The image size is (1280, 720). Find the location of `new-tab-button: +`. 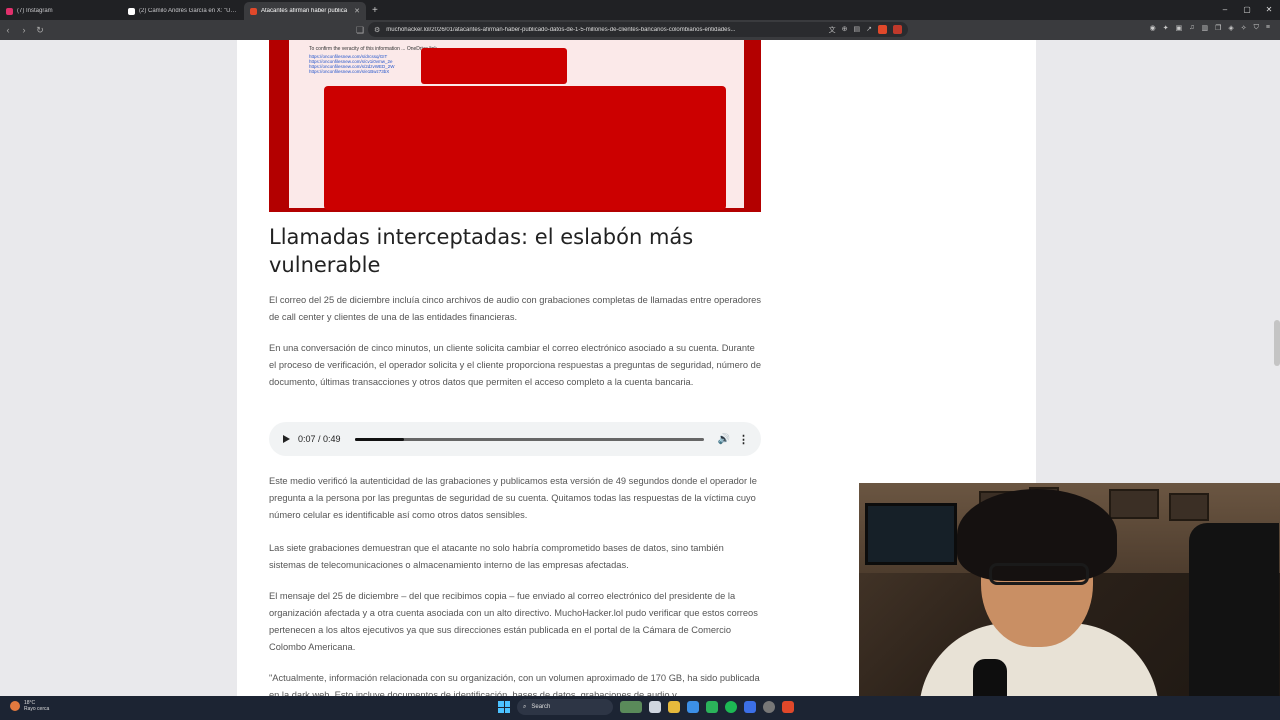

new-tab-button: + is located at coordinates (375, 11).